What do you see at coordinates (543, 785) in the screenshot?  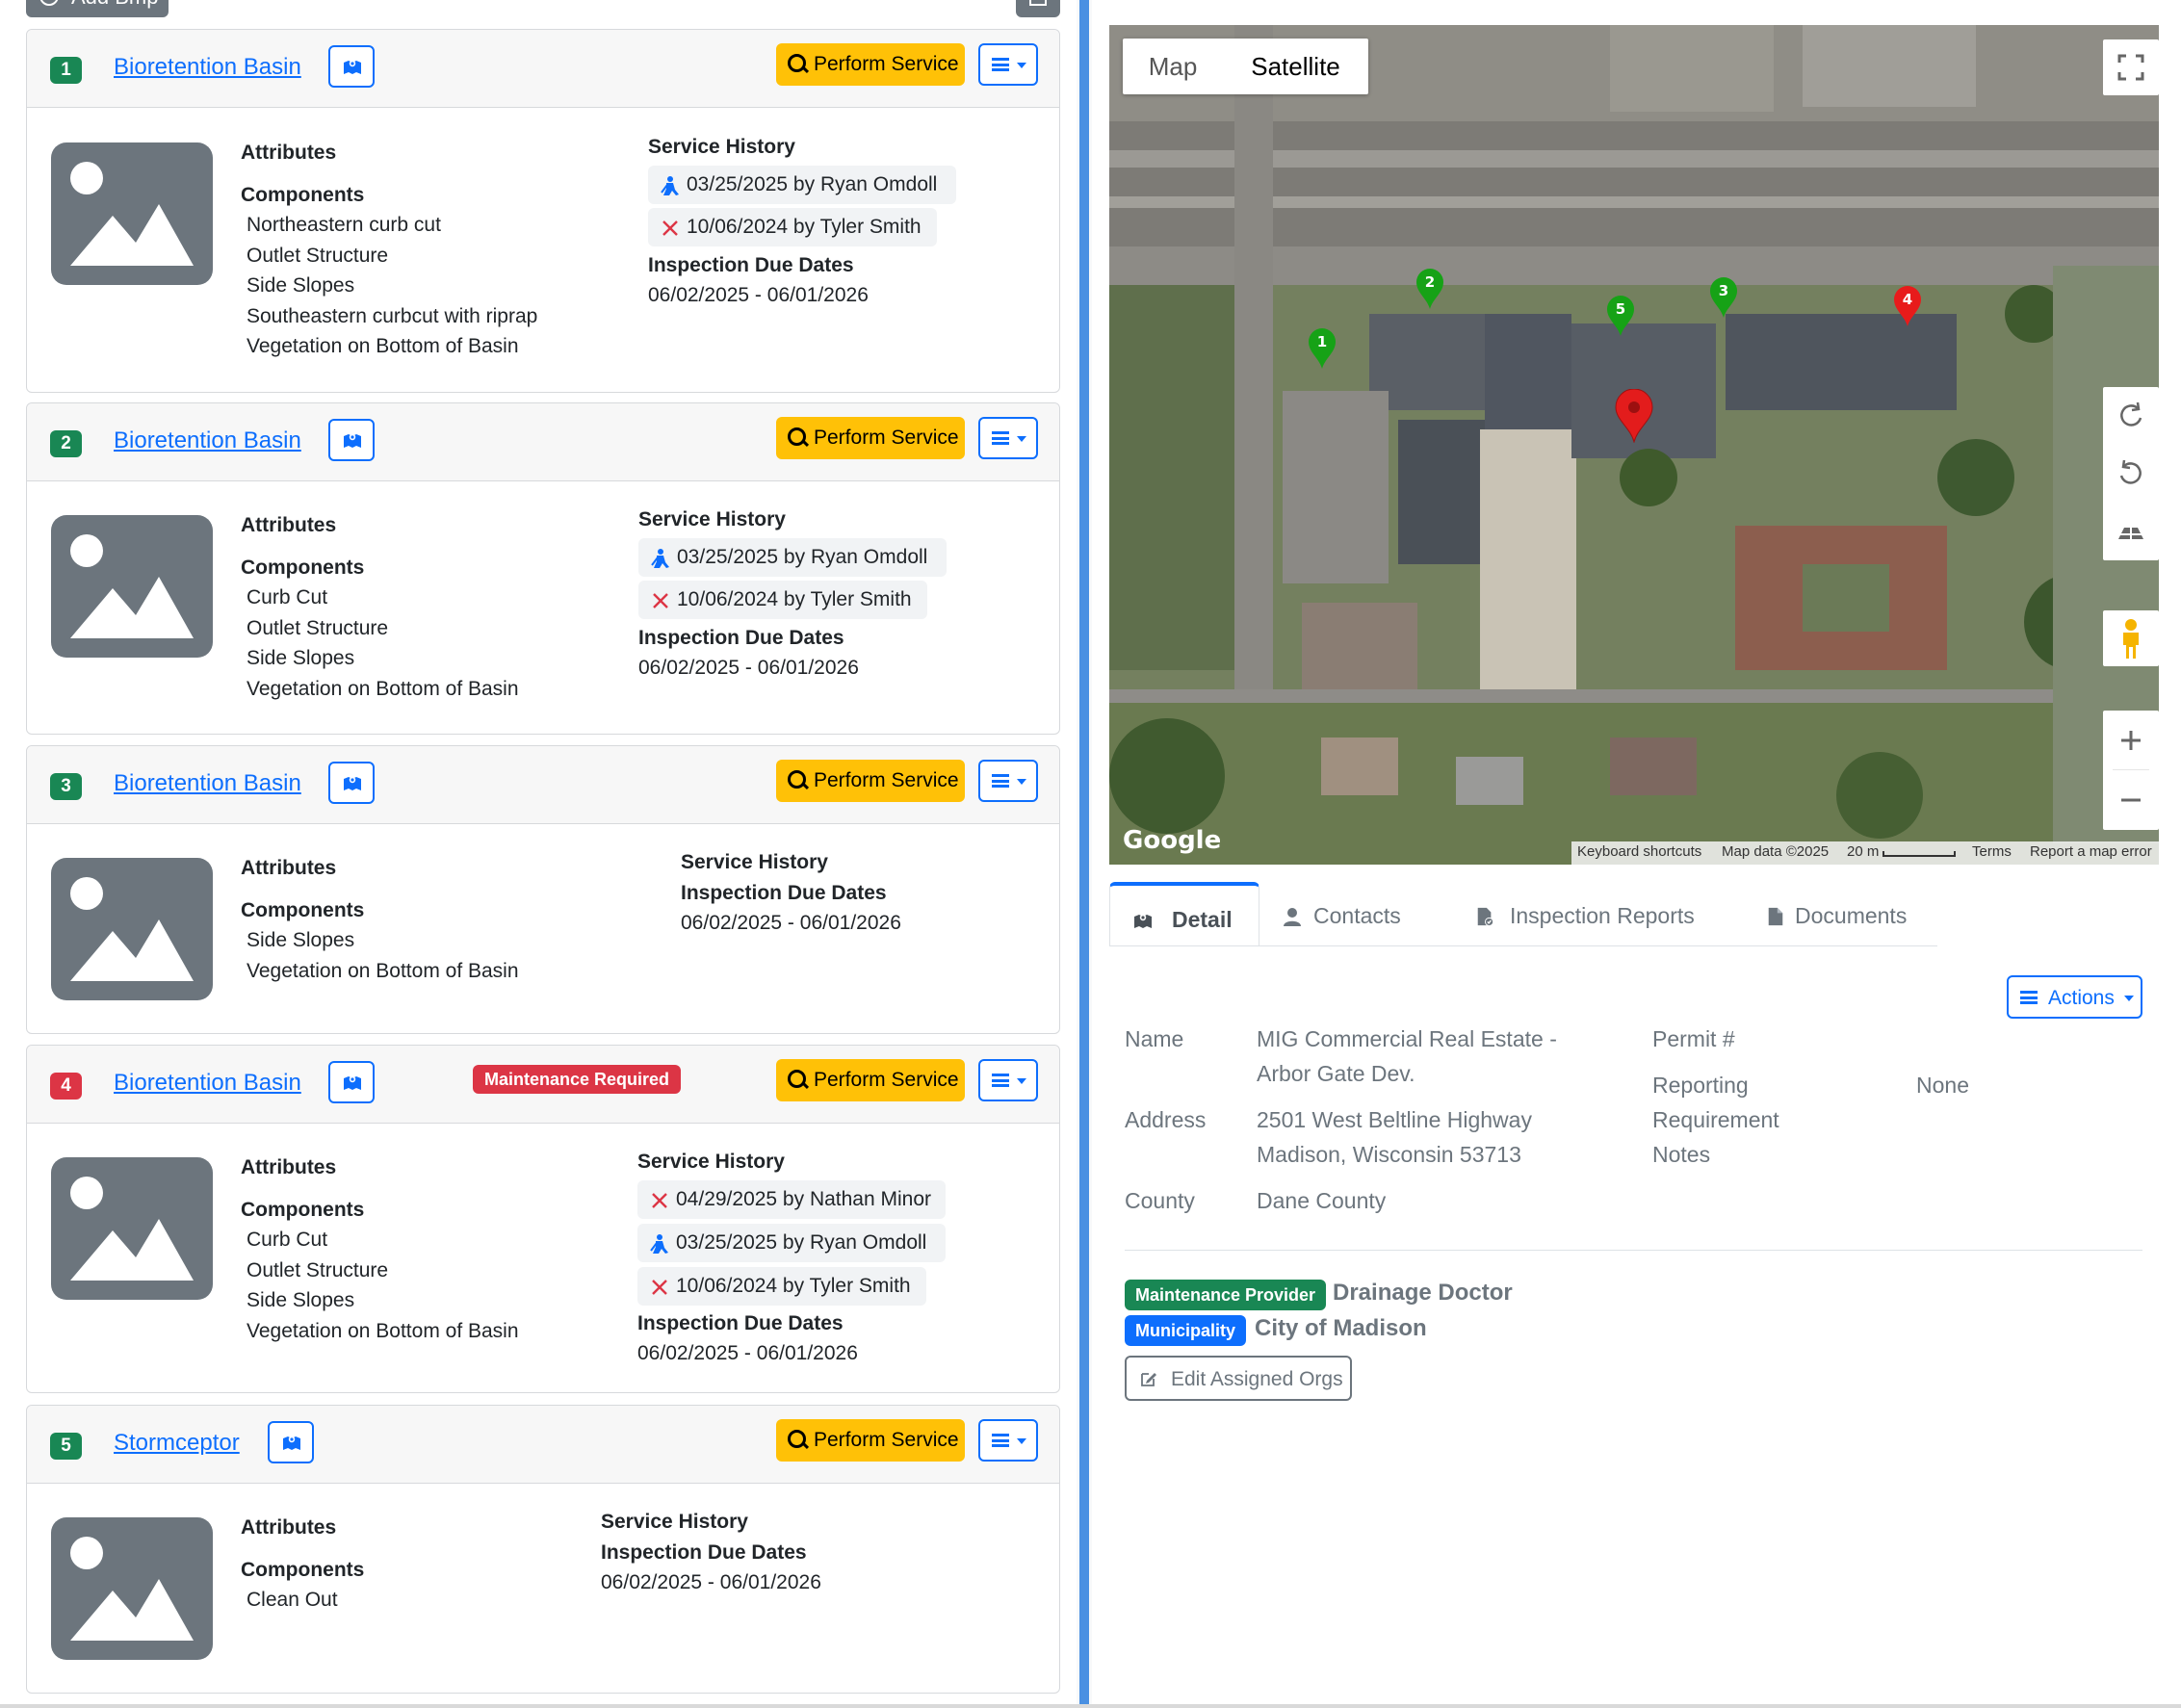 I see `bmp-card-header: 3 Bioretention Basin Perform Service` at bounding box center [543, 785].